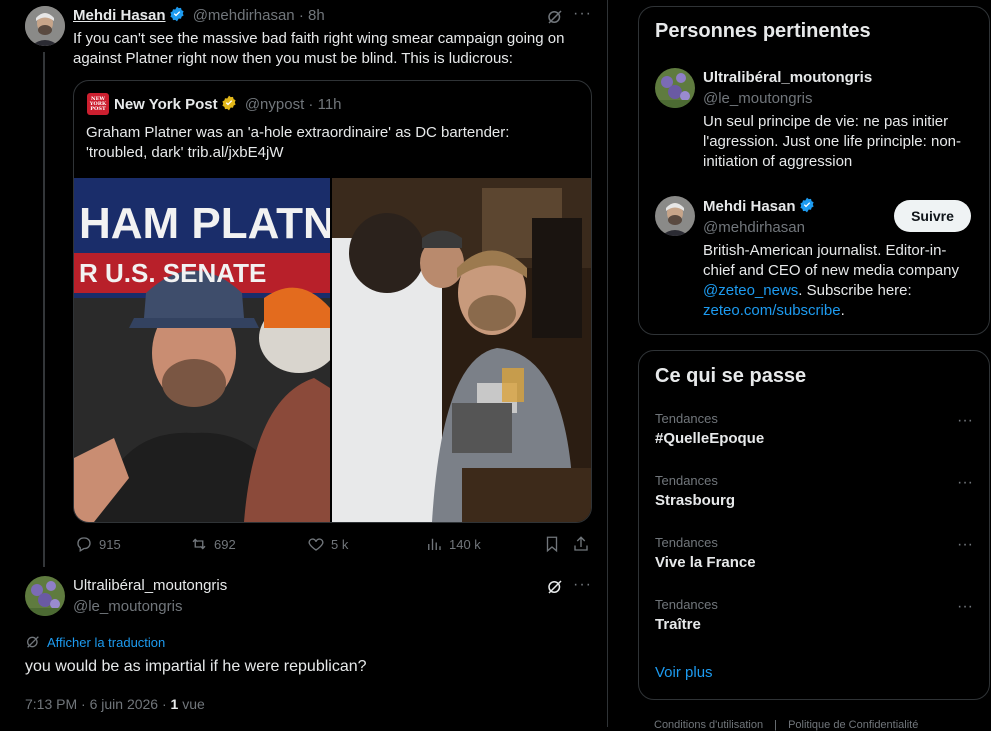 Image resolution: width=991 pixels, height=731 pixels. What do you see at coordinates (199, 544) in the screenshot?
I see `repost-icon` at bounding box center [199, 544].